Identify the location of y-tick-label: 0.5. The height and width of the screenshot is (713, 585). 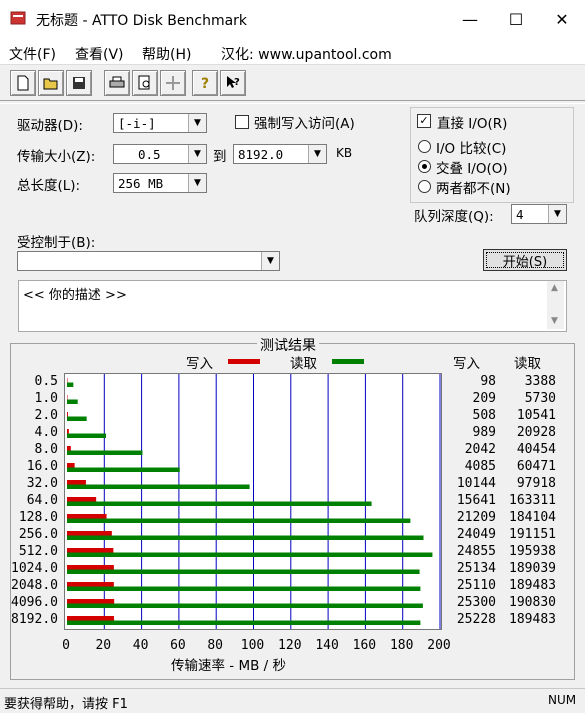
(46, 381).